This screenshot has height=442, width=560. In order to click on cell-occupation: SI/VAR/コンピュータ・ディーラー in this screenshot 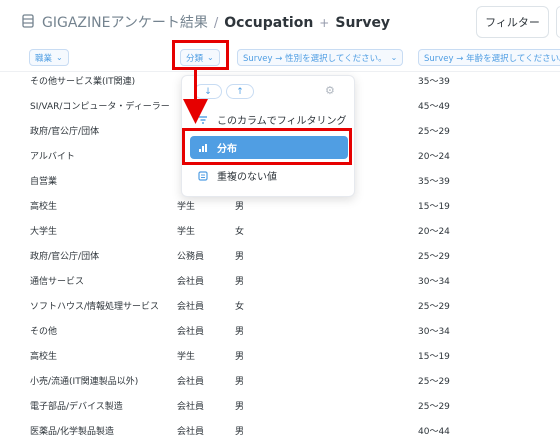, I will do `click(100, 107)`.